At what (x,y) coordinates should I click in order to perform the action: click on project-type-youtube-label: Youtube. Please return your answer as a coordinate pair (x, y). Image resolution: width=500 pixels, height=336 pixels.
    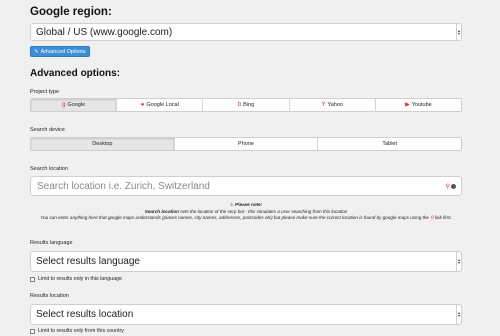
    Looking at the image, I should click on (421, 105).